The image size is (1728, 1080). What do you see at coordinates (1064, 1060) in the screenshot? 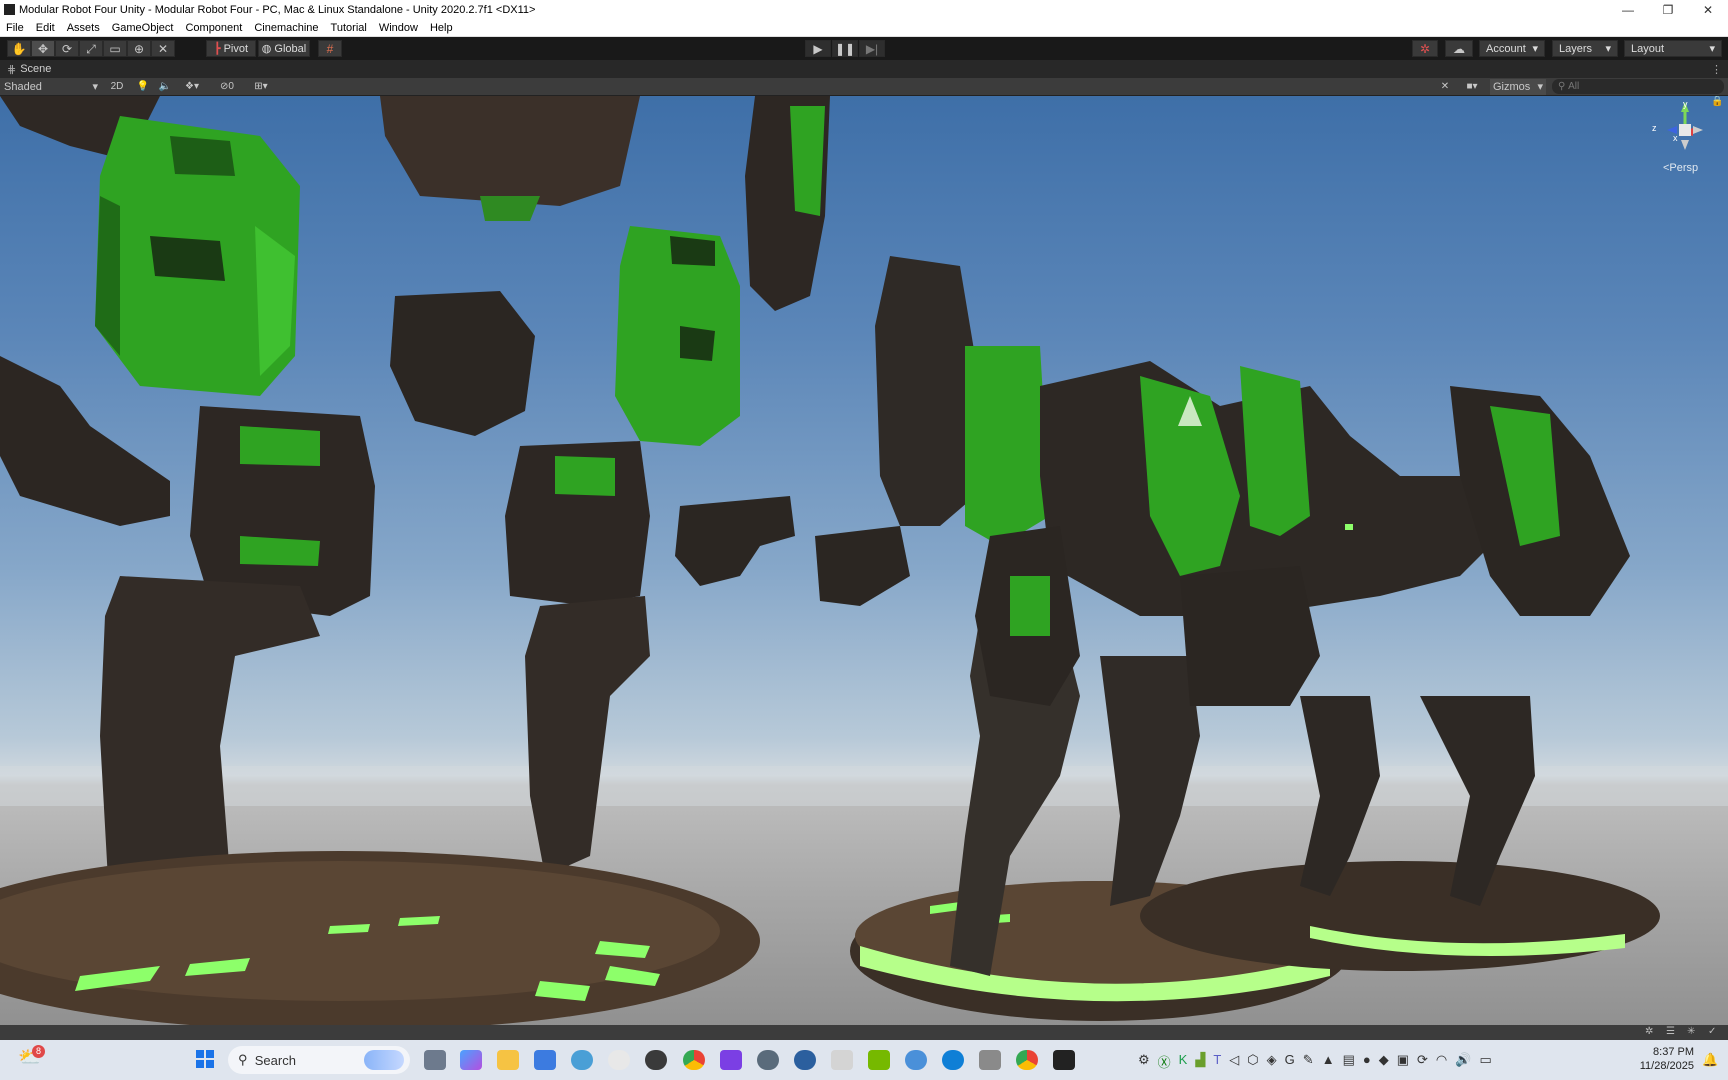
I see `unity-taskbar-icon` at bounding box center [1064, 1060].